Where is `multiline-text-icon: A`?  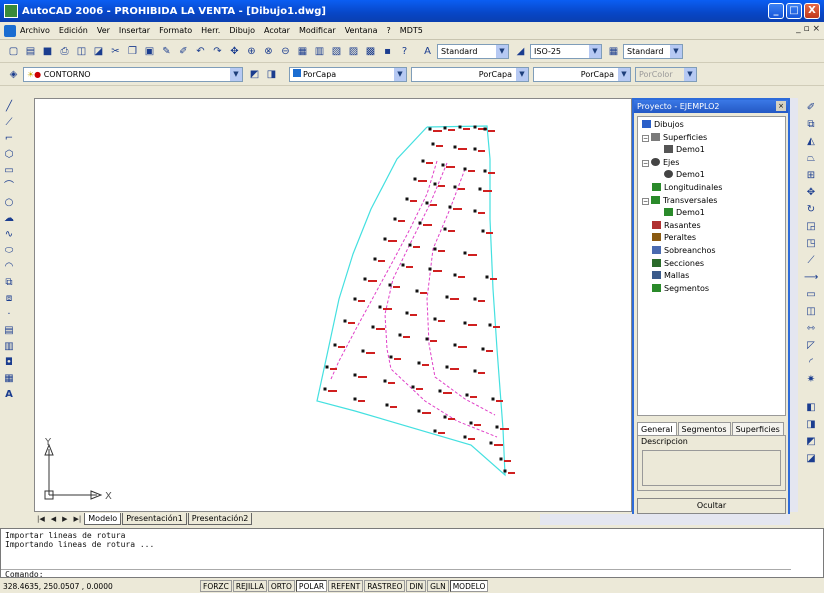
multiline-text-icon: A is located at coordinates (9, 395).